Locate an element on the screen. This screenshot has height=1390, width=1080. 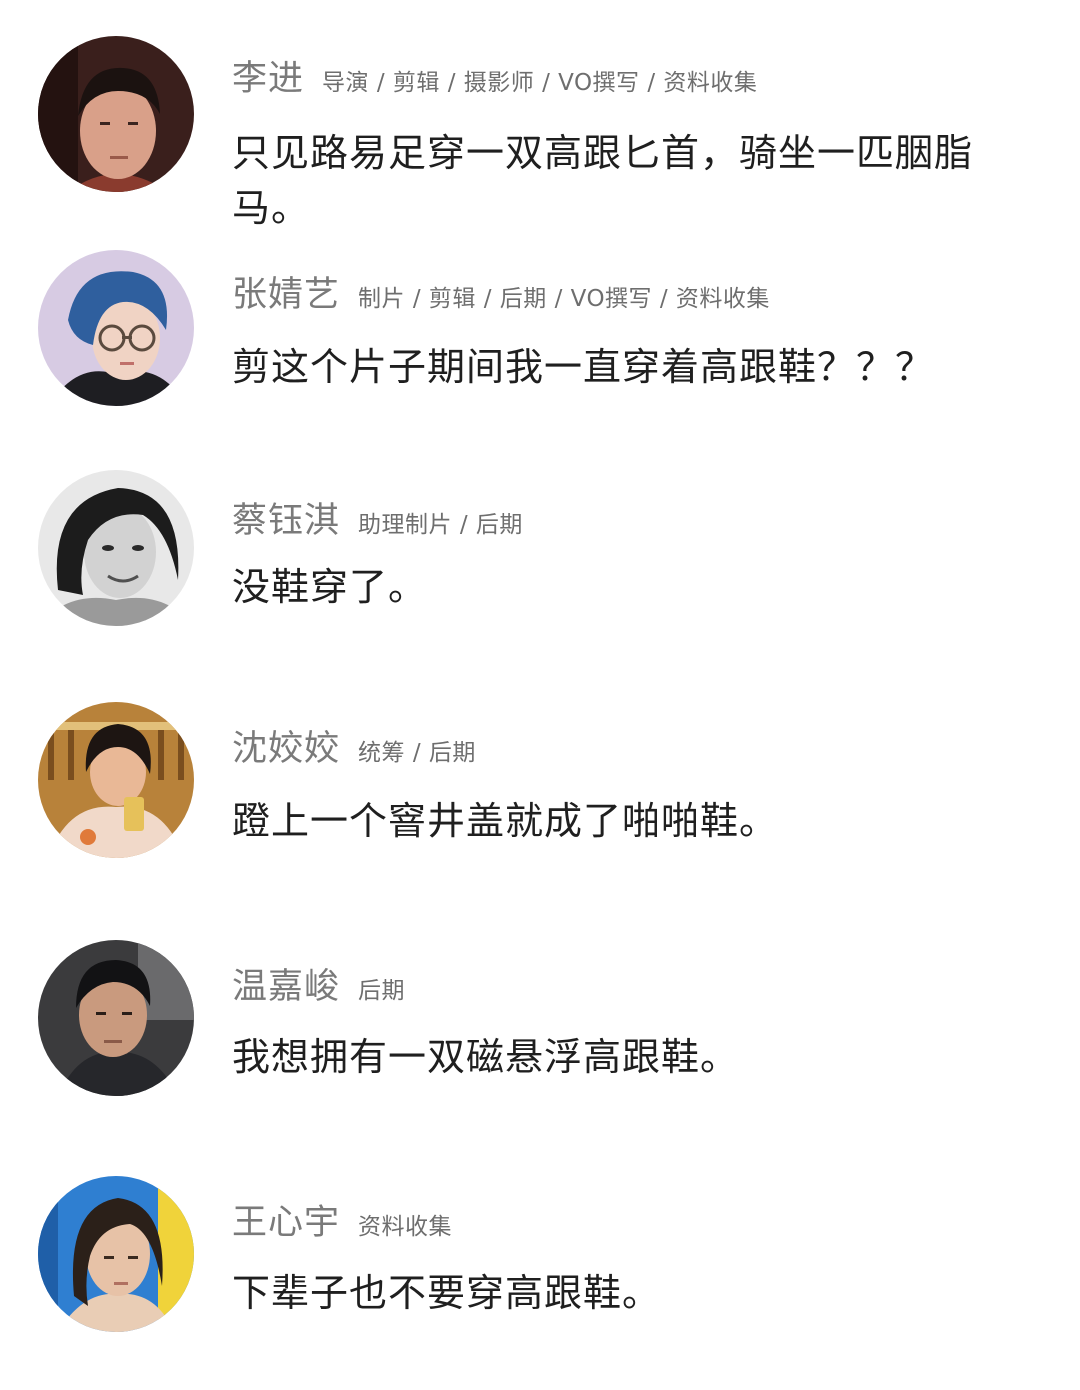
author-roles: 资料收集 is located at coordinates (405, 1227).